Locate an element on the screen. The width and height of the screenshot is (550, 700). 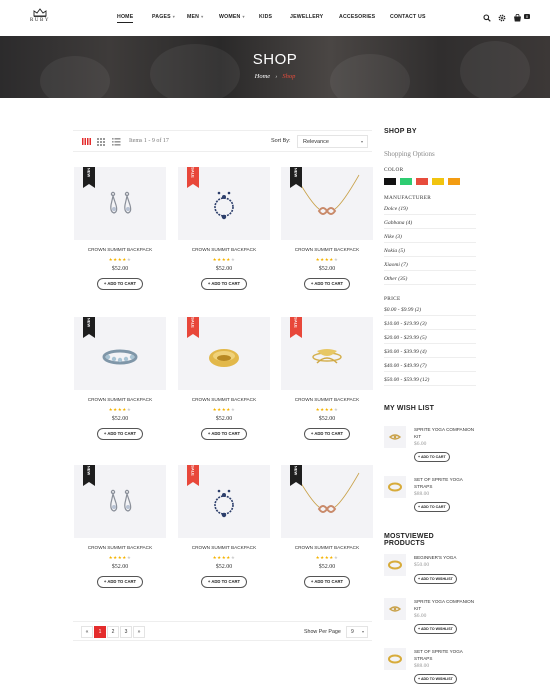
page-title: SHOP is located at coordinates (275, 59).